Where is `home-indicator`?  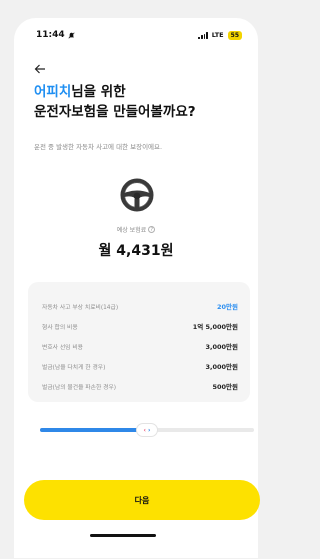
home-indicator is located at coordinates (123, 535).